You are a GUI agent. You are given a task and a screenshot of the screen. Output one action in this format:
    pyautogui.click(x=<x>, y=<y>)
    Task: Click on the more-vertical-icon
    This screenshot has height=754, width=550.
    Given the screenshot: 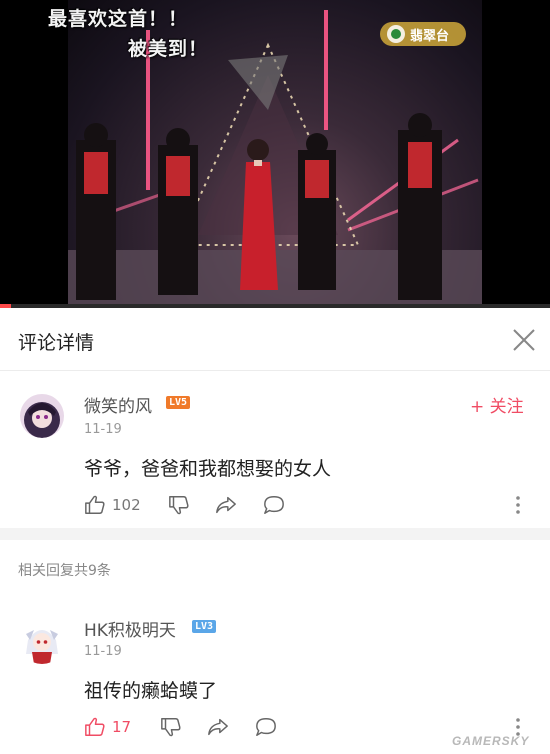 What is the action you would take?
    pyautogui.click(x=518, y=505)
    